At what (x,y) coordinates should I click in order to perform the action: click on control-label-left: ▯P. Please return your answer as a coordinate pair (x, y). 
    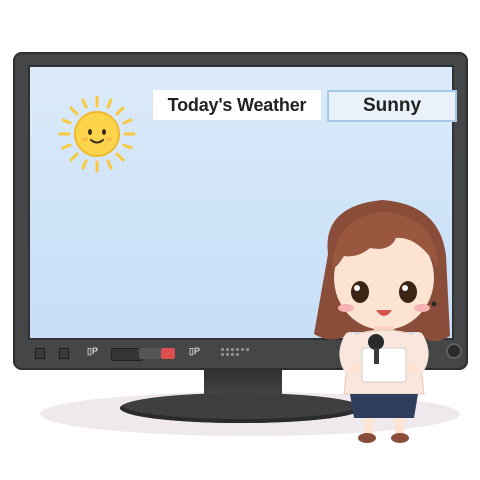
    Looking at the image, I should click on (92, 351).